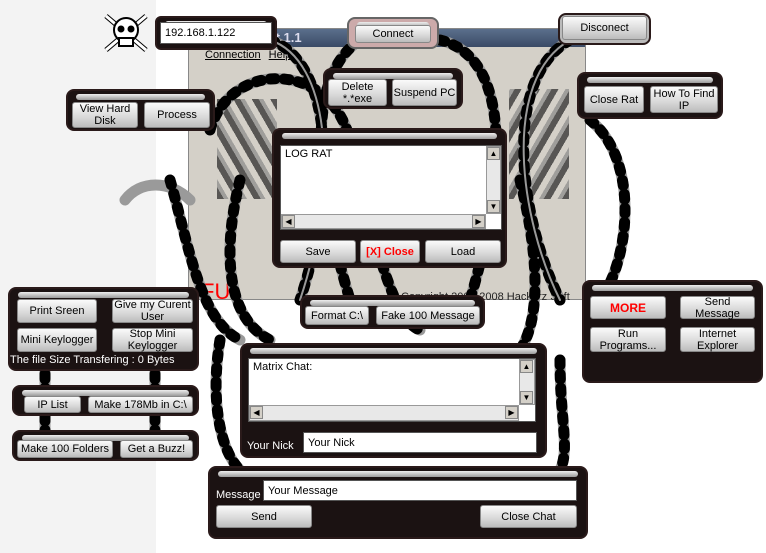 The height and width of the screenshot is (553, 766). What do you see at coordinates (528, 516) in the screenshot?
I see `close-chat-button: Close Chat` at bounding box center [528, 516].